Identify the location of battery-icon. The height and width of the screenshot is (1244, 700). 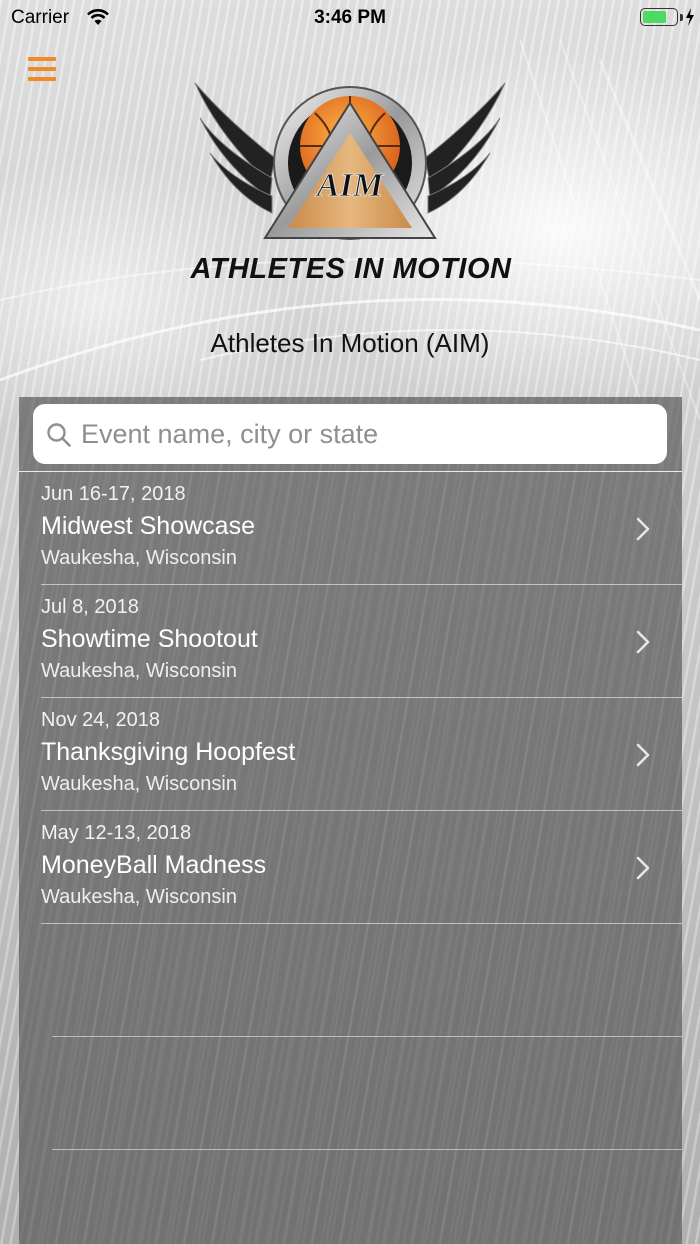
(659, 17).